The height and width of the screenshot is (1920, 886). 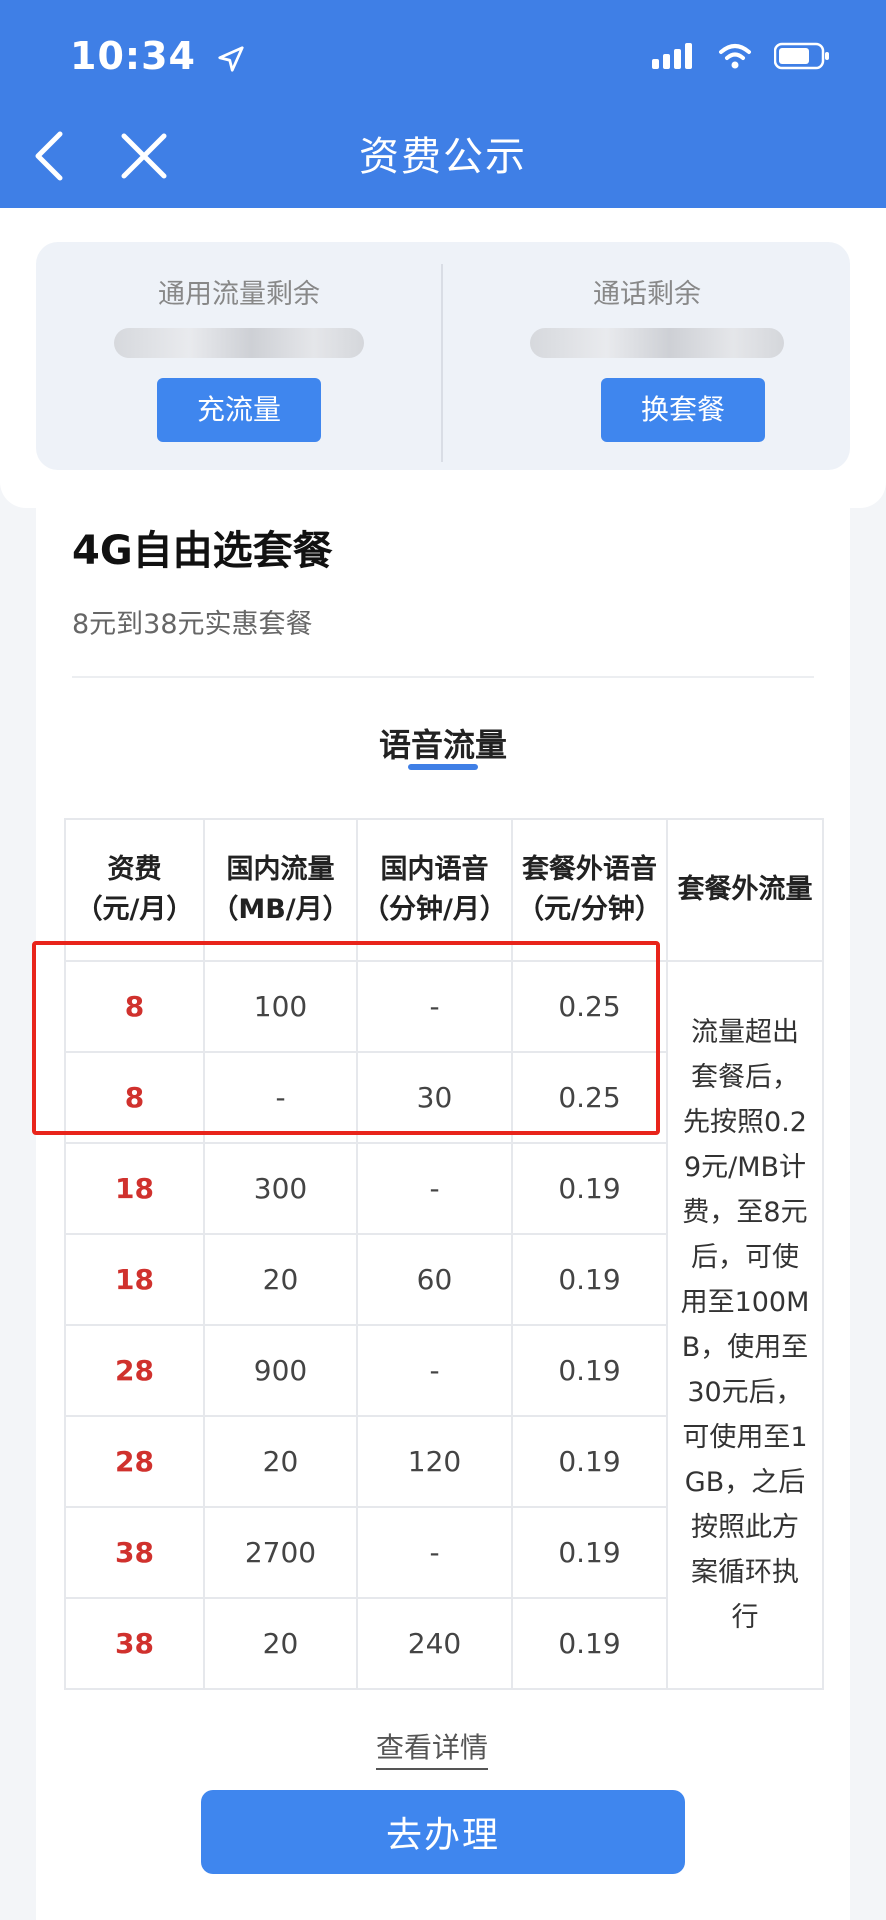 I want to click on domestic-data-cell: -, so click(x=280, y=1097).